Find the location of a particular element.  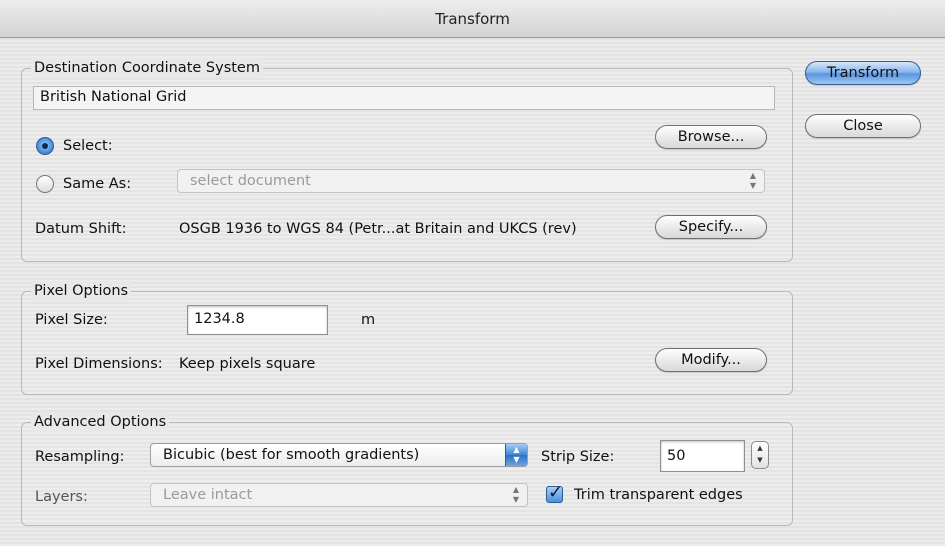

pixel-size-label: Pixel Size: is located at coordinates (71, 320).